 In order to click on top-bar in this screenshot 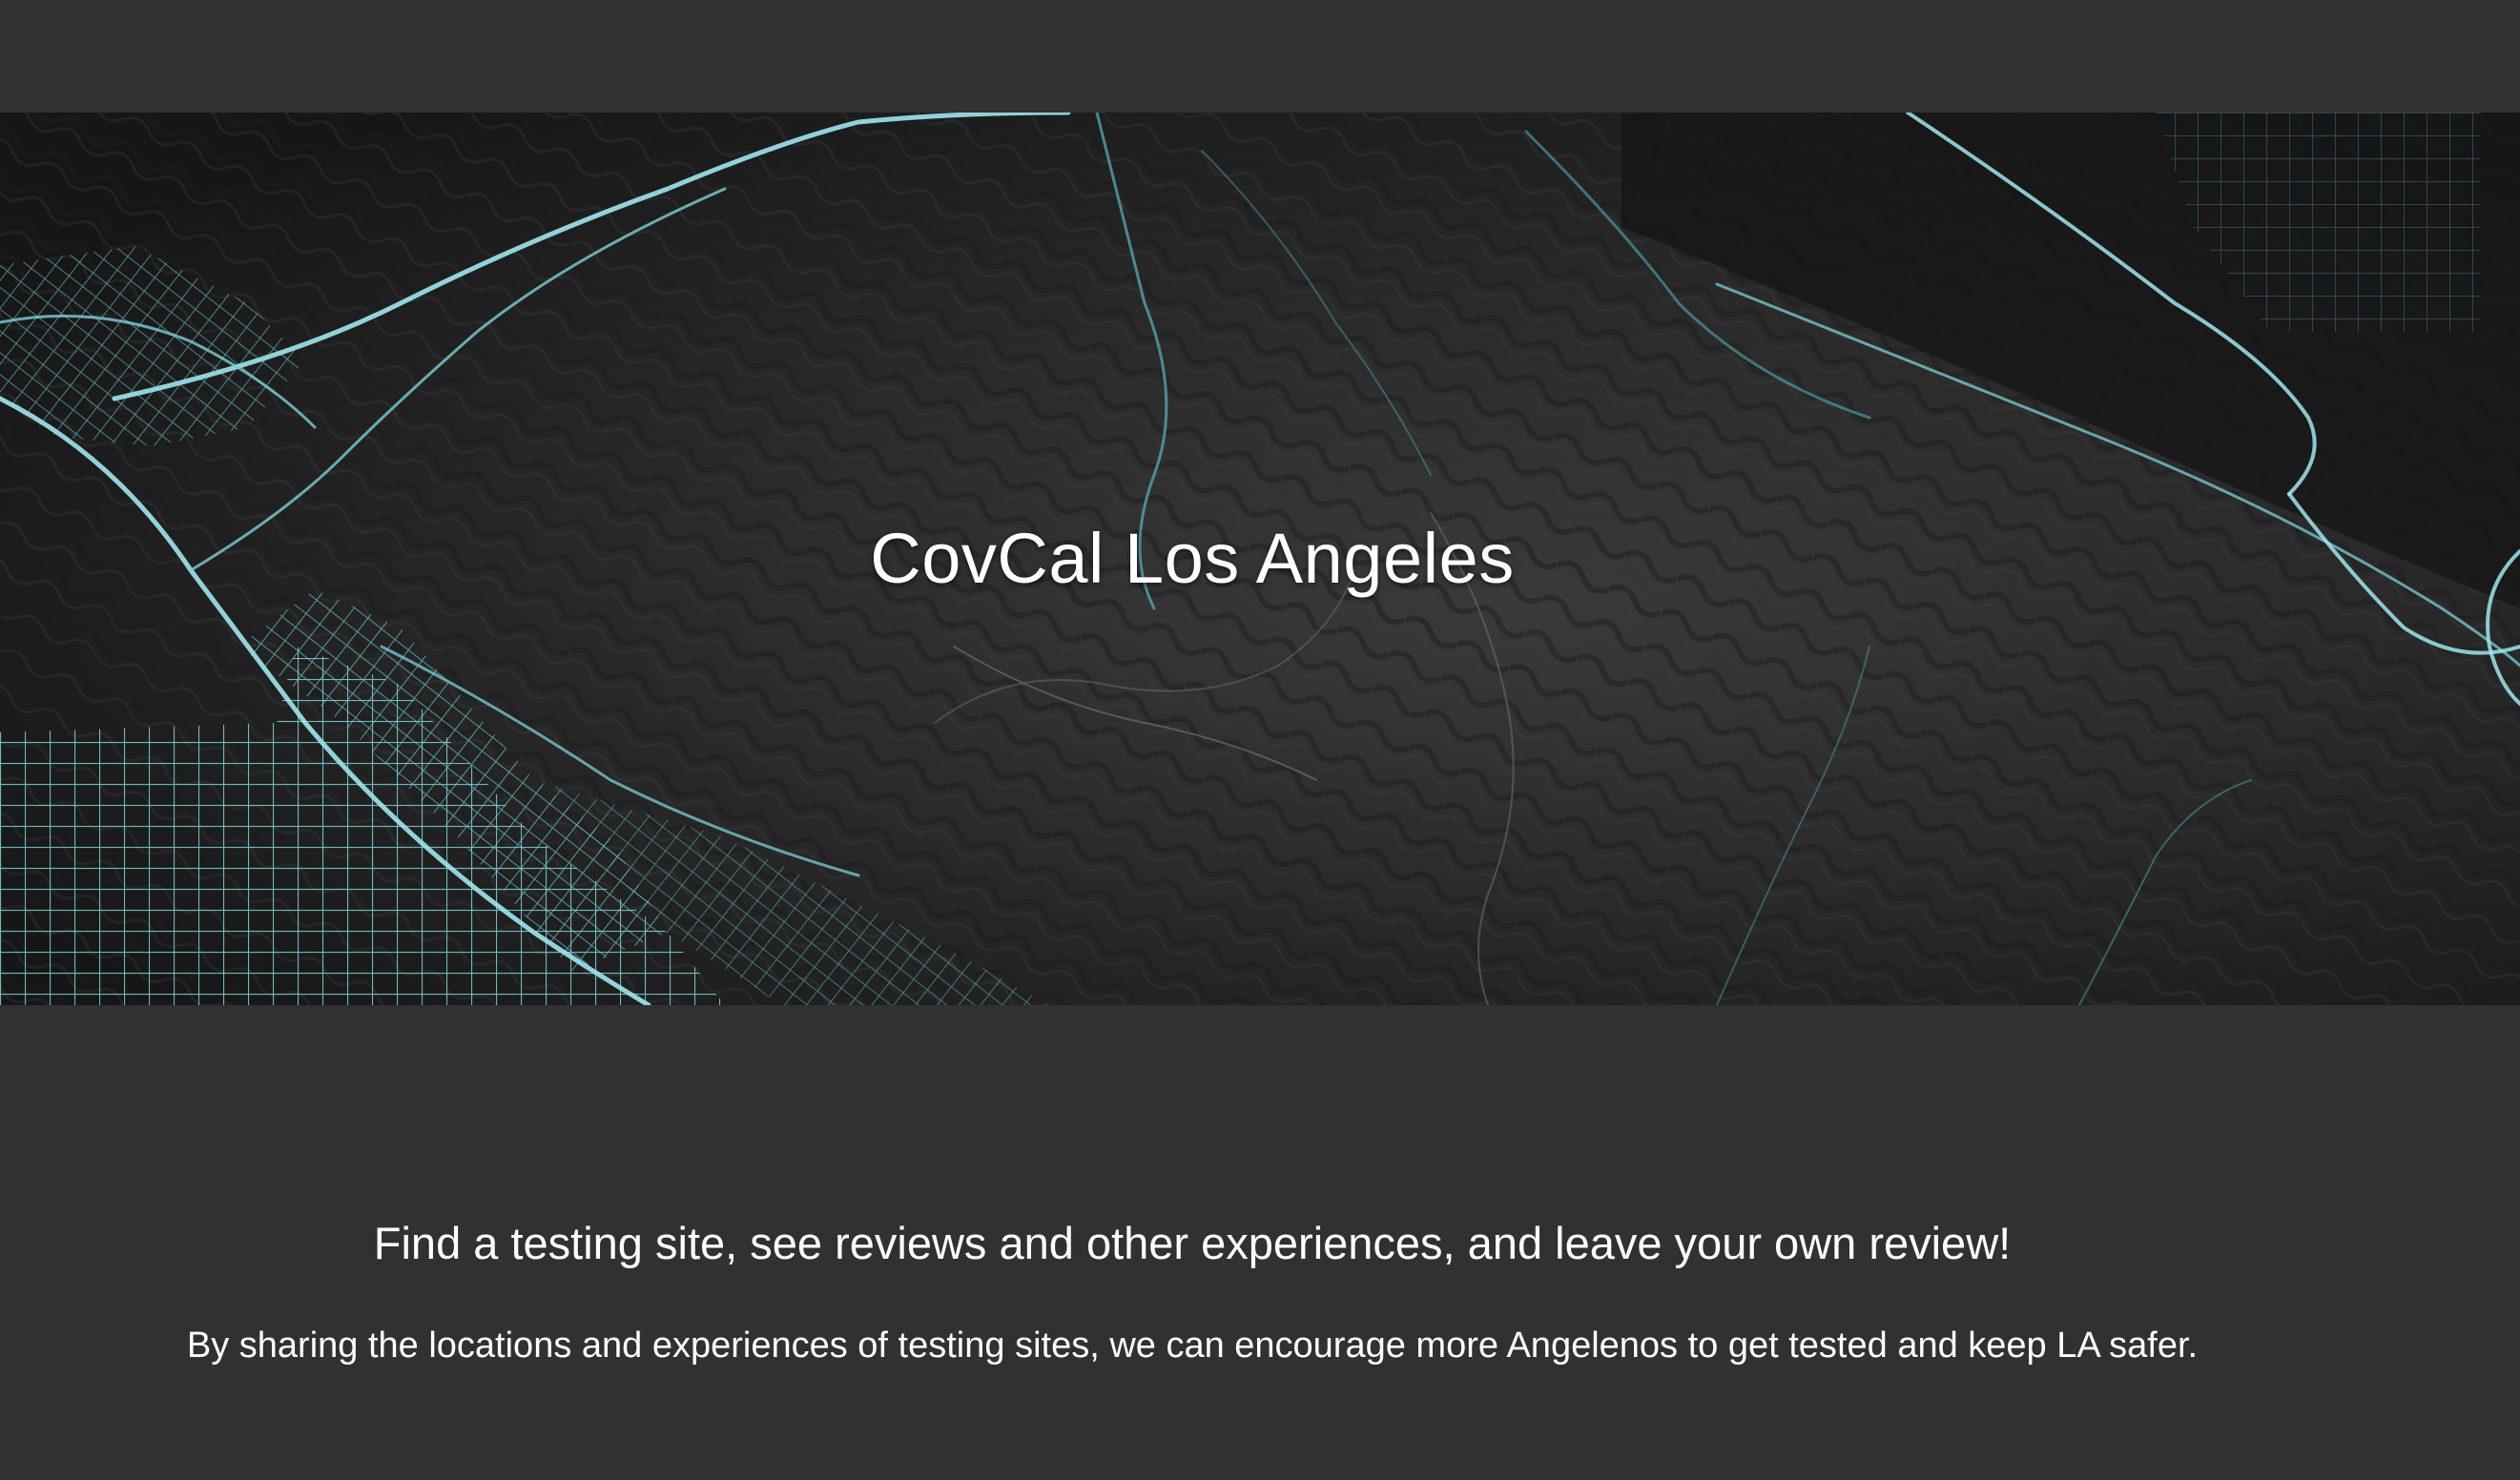, I will do `click(1260, 56)`.